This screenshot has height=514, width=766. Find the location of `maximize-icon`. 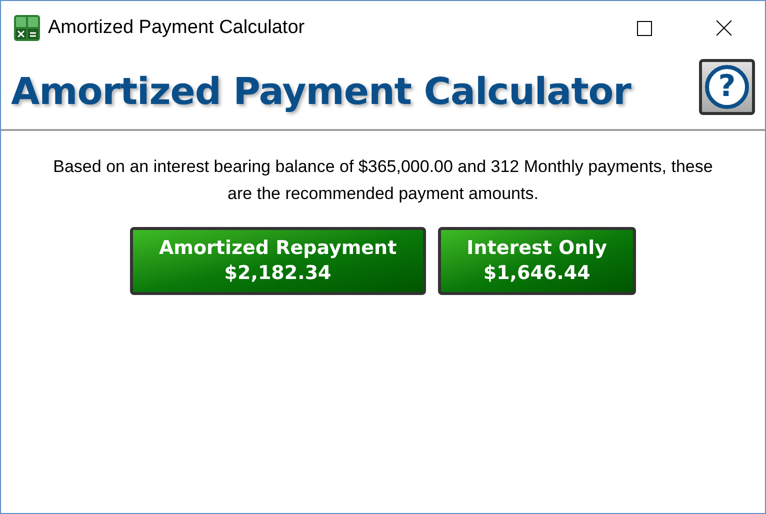

maximize-icon is located at coordinates (644, 28).